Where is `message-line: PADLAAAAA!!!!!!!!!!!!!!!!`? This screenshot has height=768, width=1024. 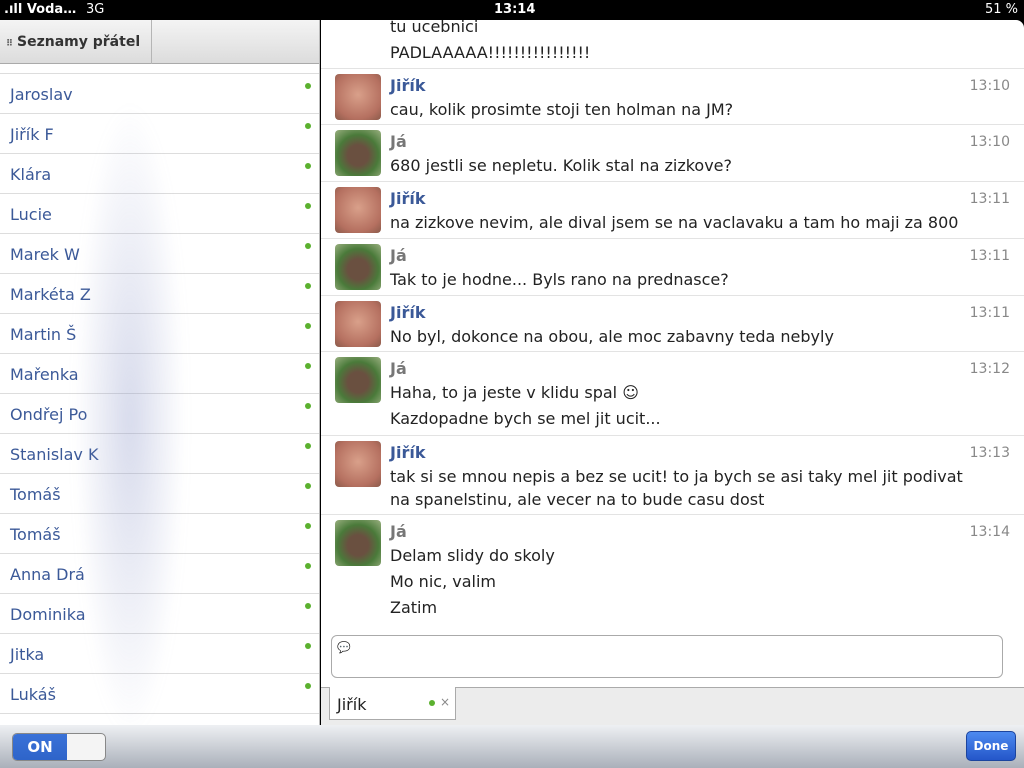 message-line: PADLAAAAA!!!!!!!!!!!!!!!! is located at coordinates (490, 52).